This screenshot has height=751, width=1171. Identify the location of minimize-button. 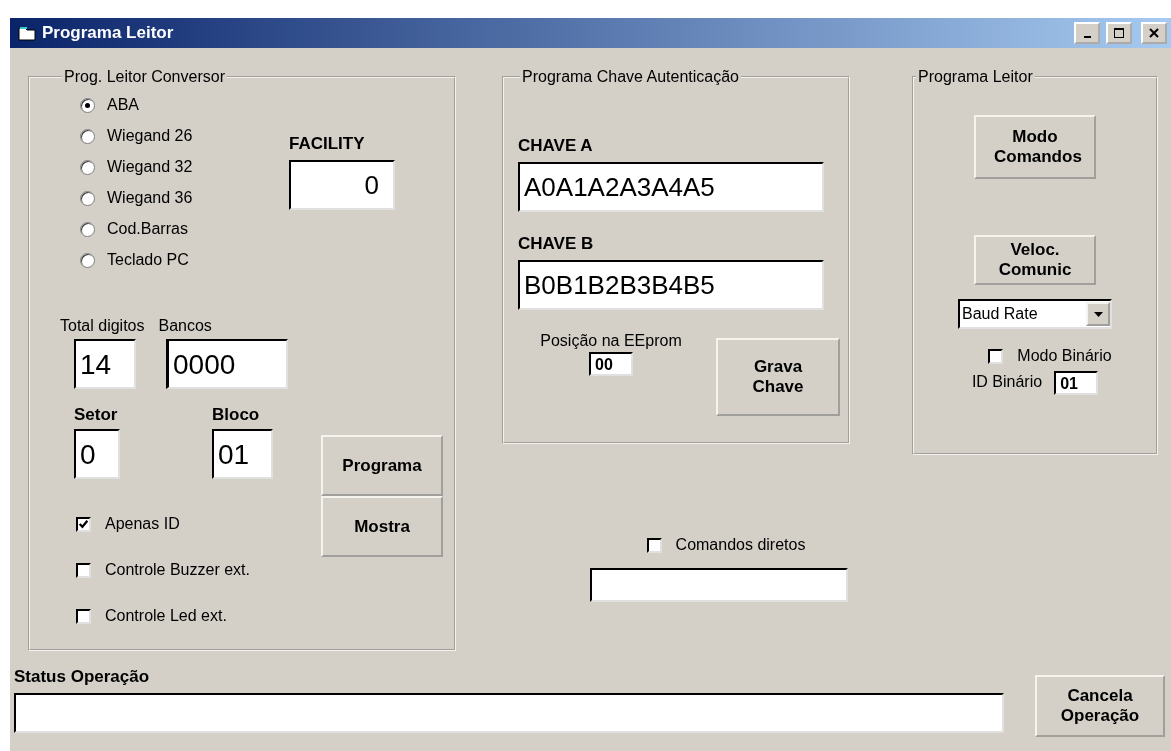
(1087, 33).